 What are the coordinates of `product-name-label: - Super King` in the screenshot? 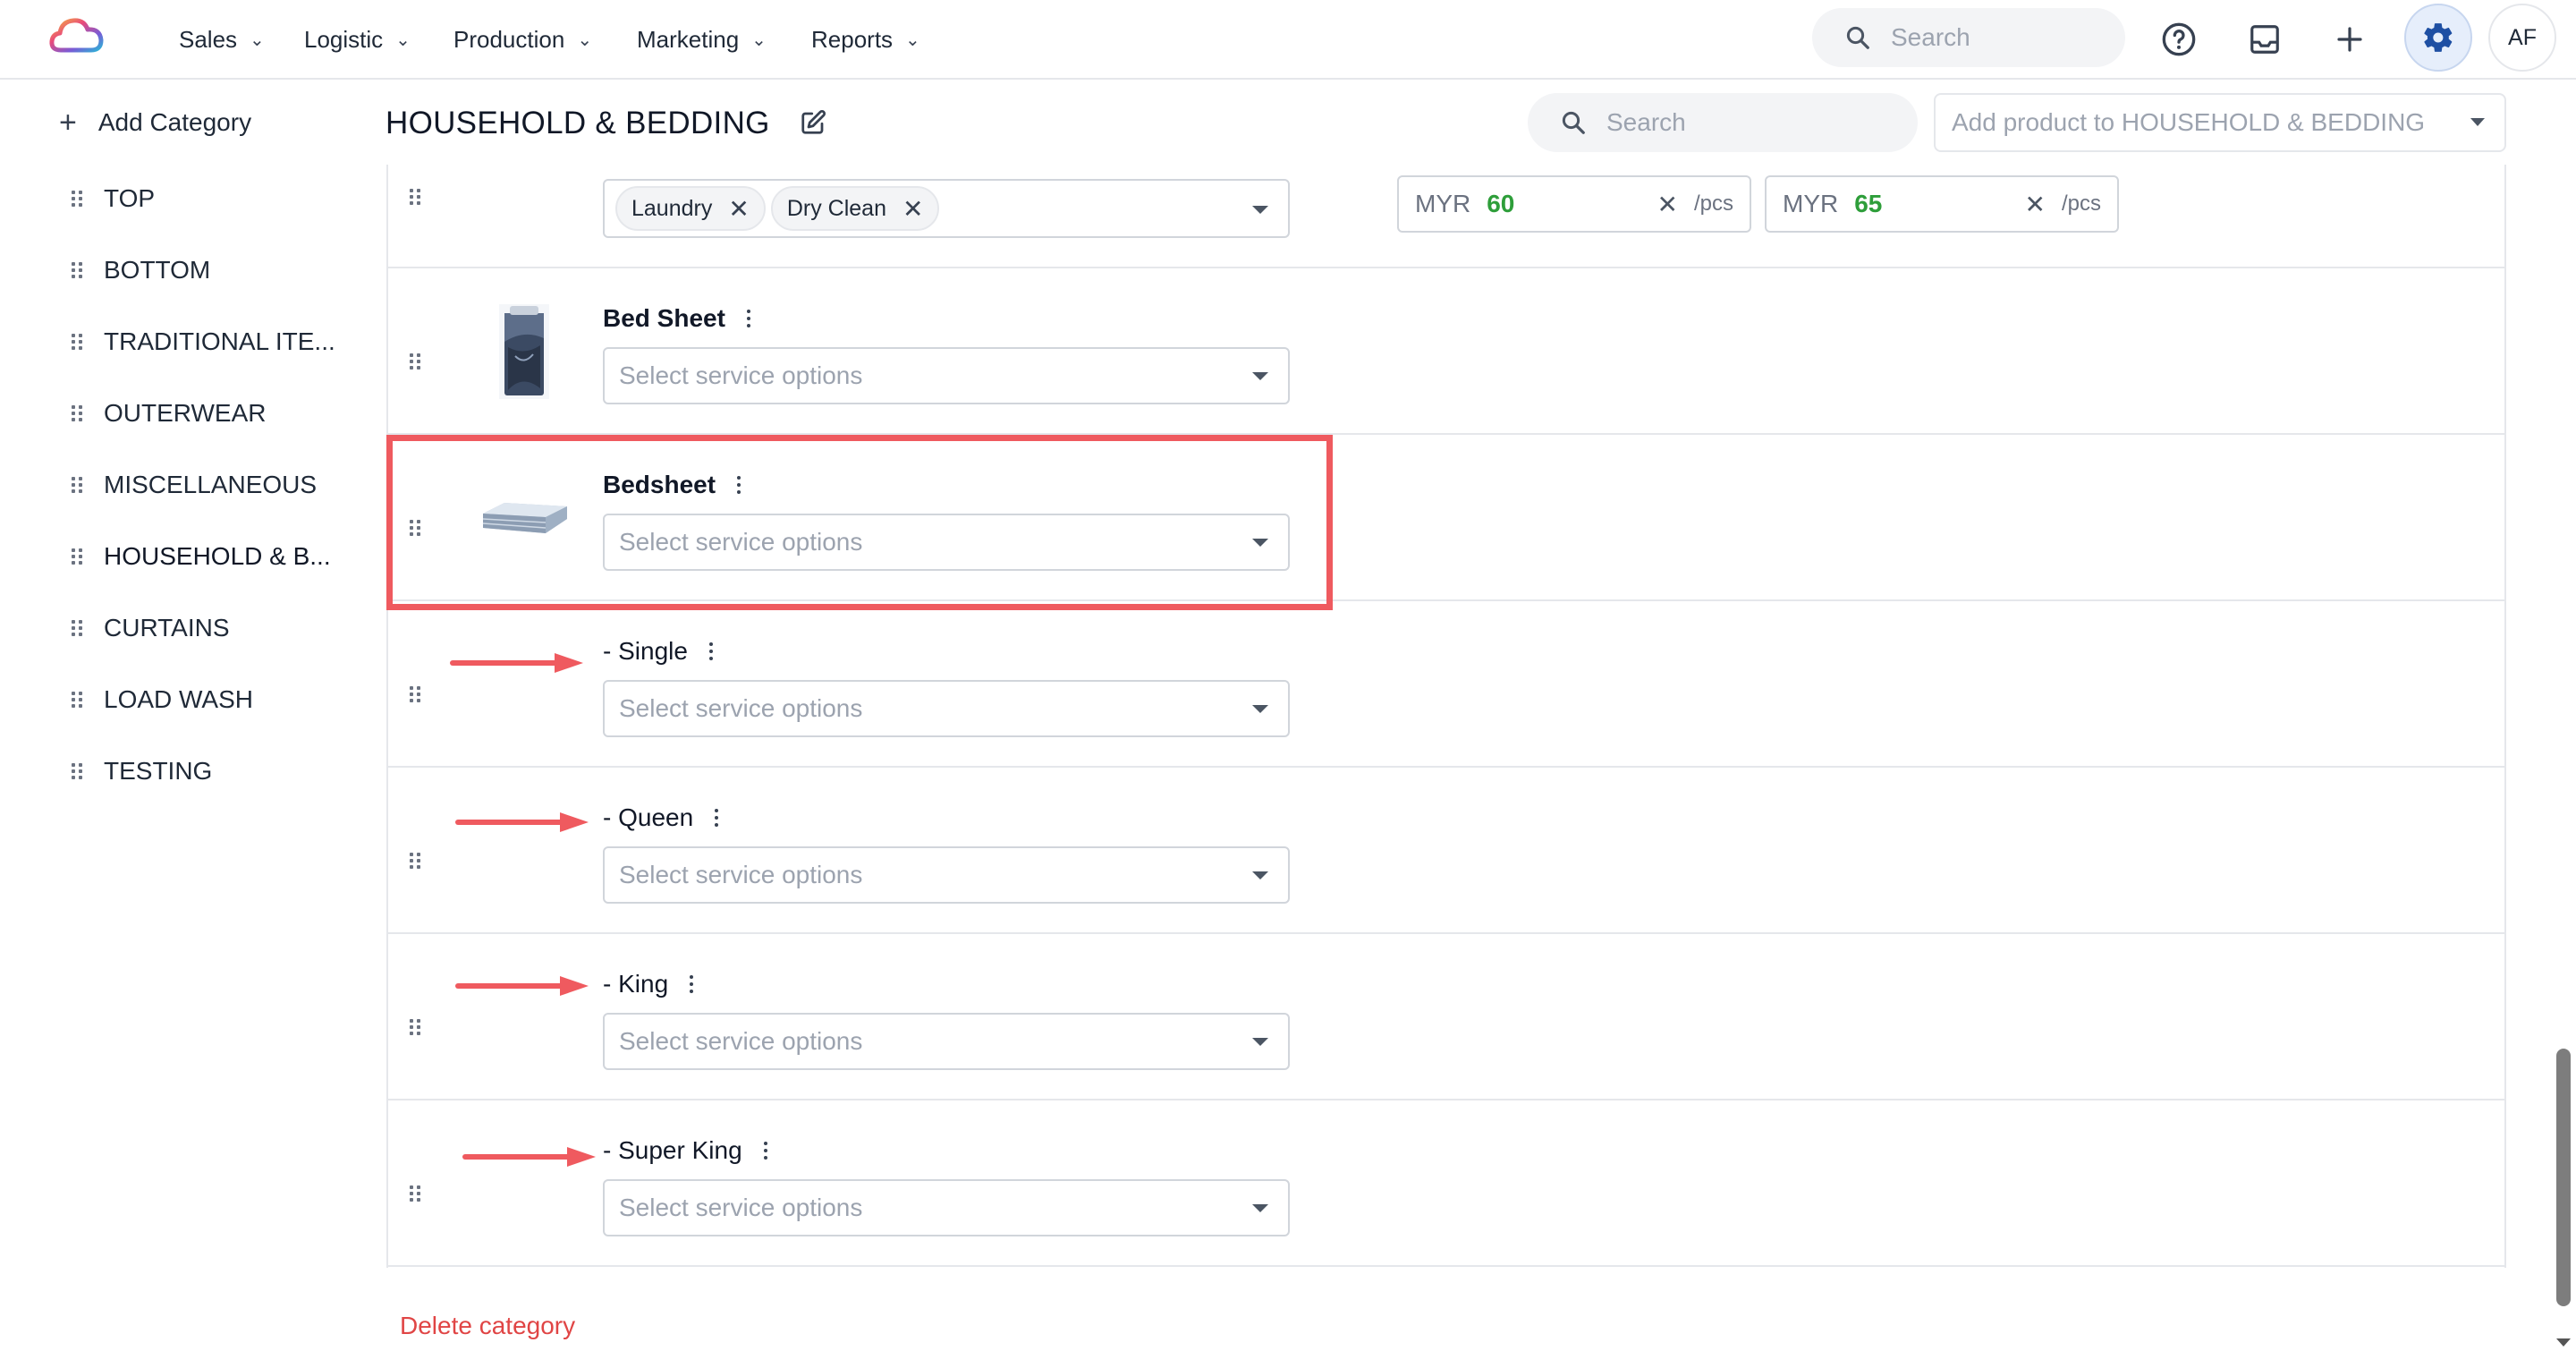 It's located at (672, 1150).